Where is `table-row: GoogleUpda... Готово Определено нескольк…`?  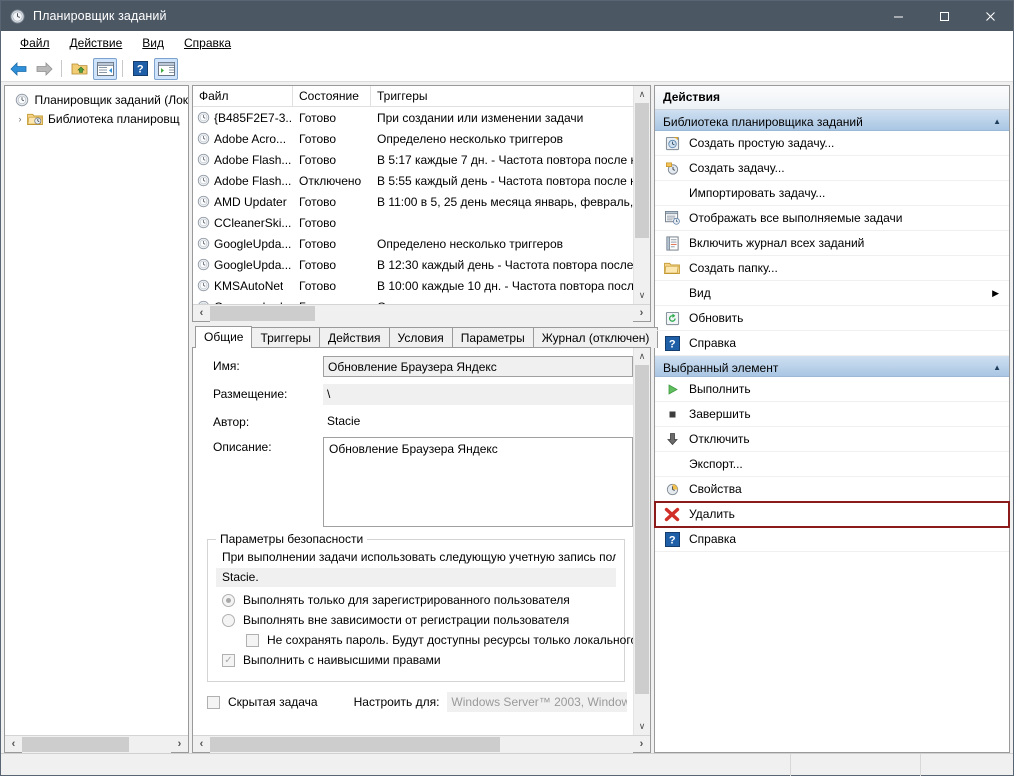
table-row: GoogleUpda... Готово Определено нескольк… is located at coordinates (413, 243).